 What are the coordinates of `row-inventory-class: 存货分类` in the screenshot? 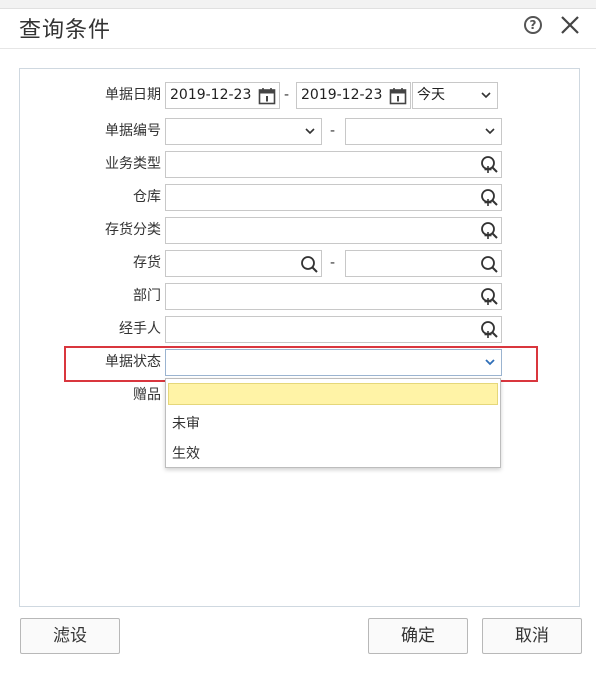 It's located at (298, 230).